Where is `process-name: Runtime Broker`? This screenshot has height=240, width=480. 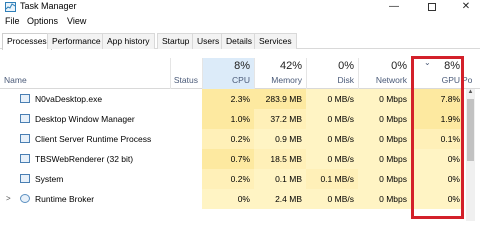
process-name: Runtime Broker is located at coordinates (65, 199).